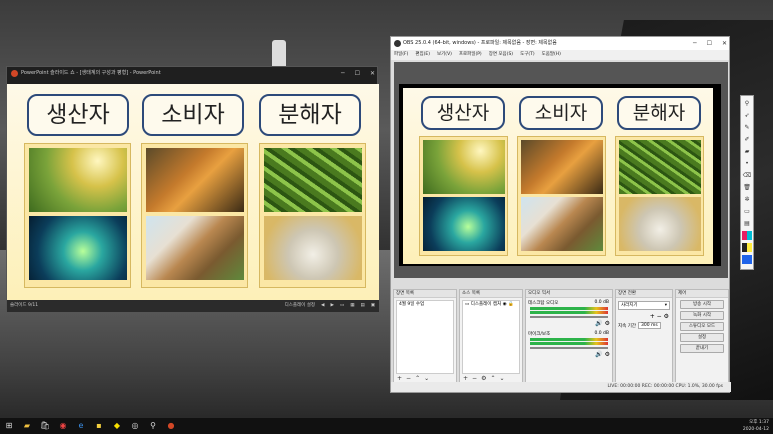  What do you see at coordinates (422, 55) in the screenshot?
I see `menu-edit: 편집(E)` at bounding box center [422, 55].